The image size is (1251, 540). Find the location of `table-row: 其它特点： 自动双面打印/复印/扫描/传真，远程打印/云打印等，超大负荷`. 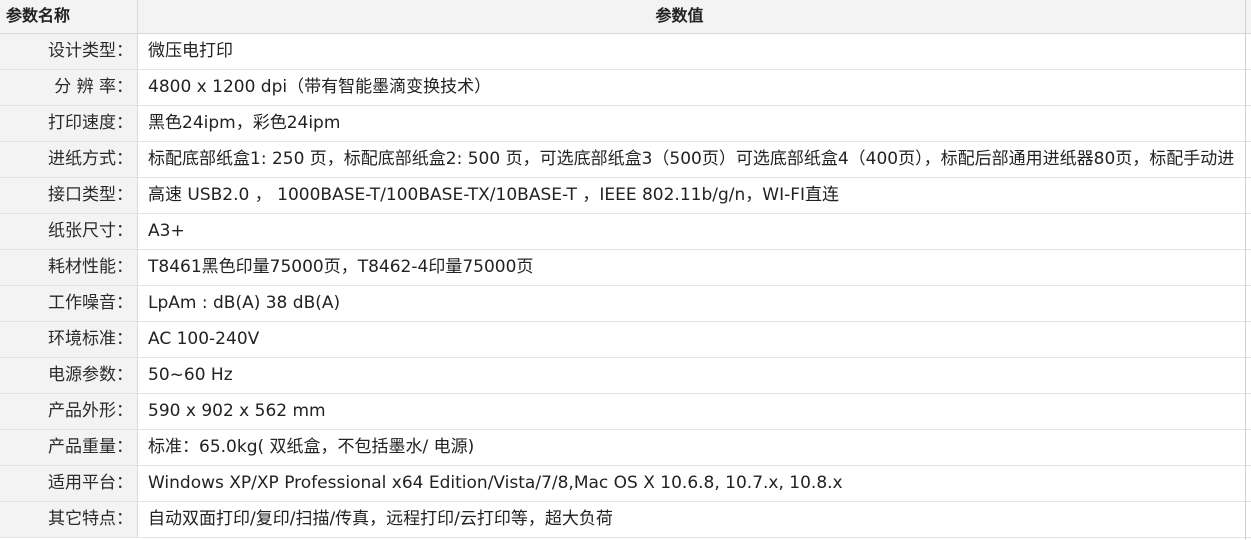

table-row: 其它特点： 自动双面打印/复印/扫描/传真，远程打印/云打印等，超大负荷 is located at coordinates (625, 520).